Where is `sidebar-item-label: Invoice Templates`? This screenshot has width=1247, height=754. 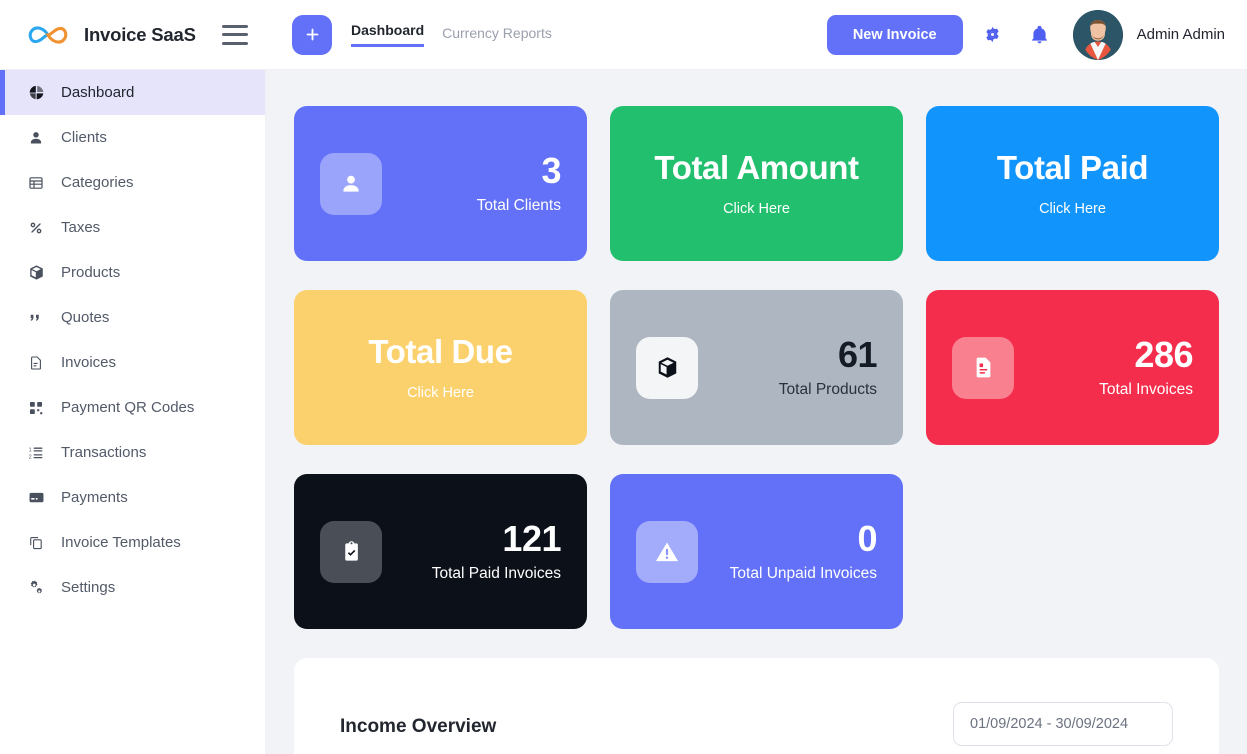 sidebar-item-label: Invoice Templates is located at coordinates (121, 542).